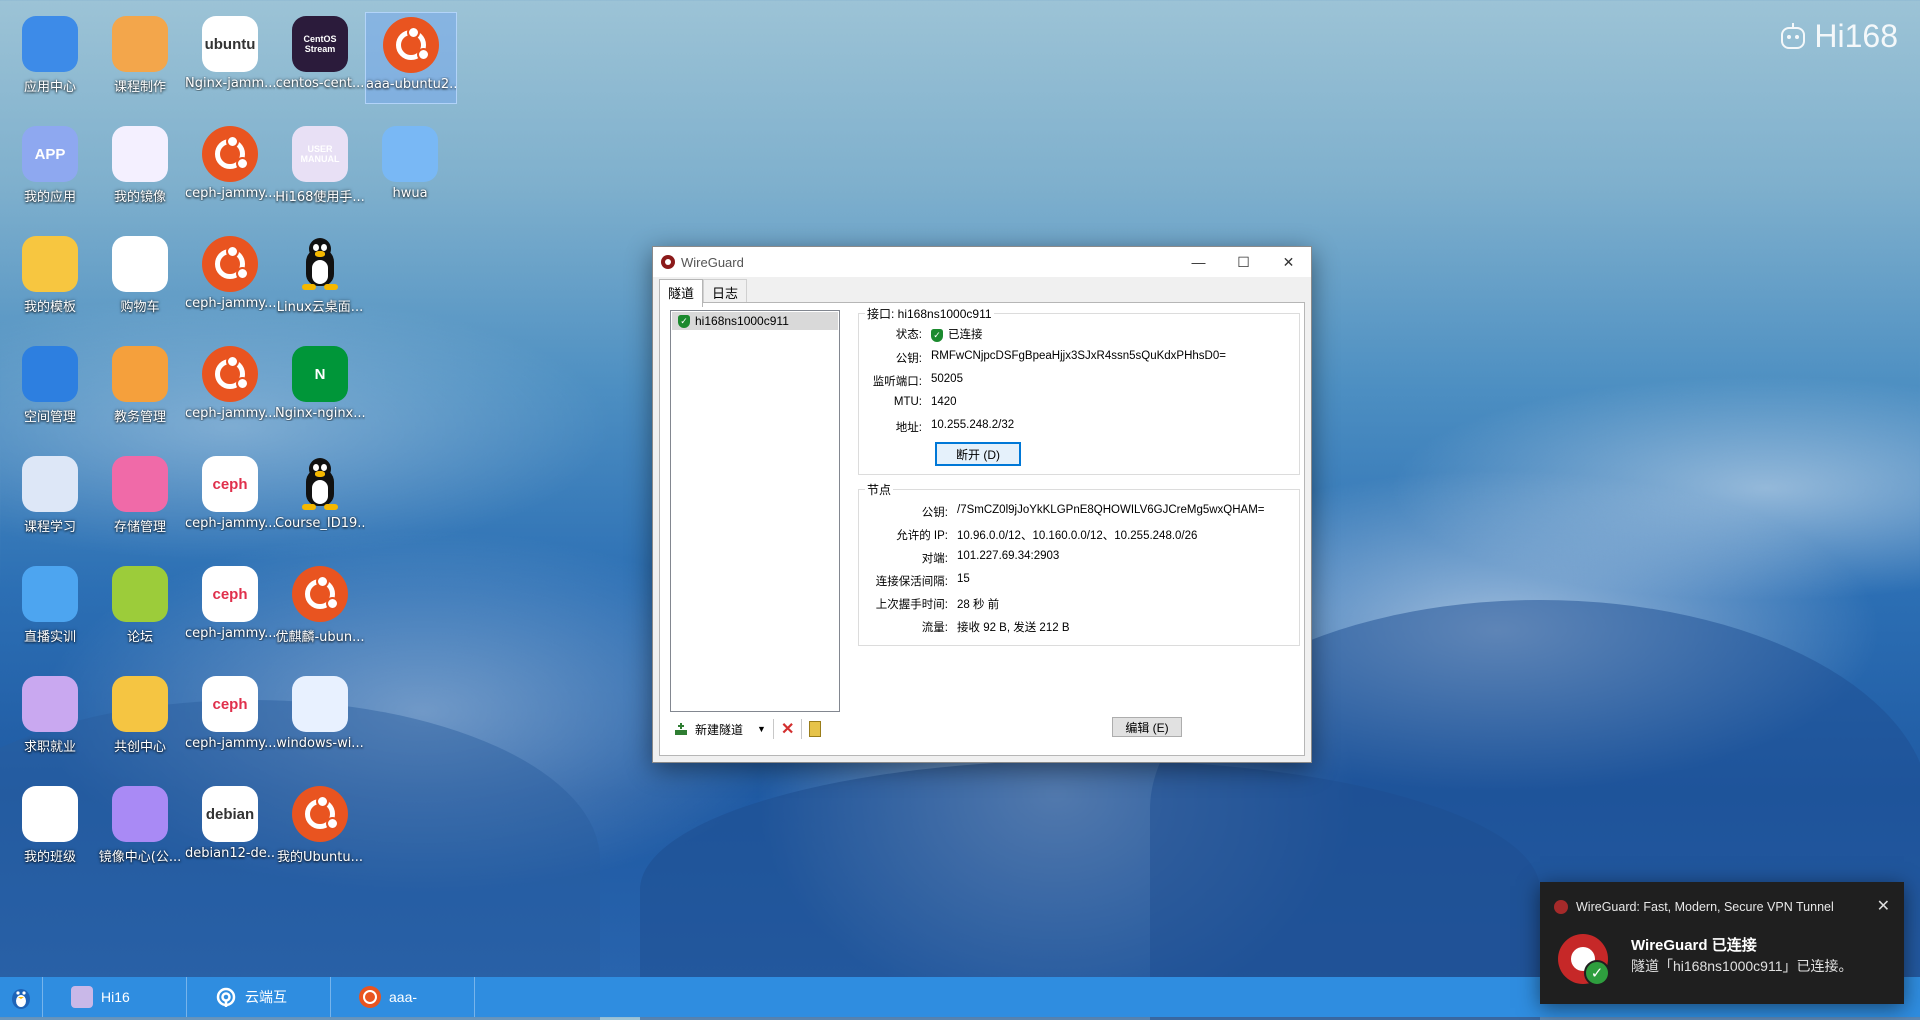 This screenshot has height=1020, width=1920. I want to click on taskbar-item-label: Hi16, so click(115, 997).